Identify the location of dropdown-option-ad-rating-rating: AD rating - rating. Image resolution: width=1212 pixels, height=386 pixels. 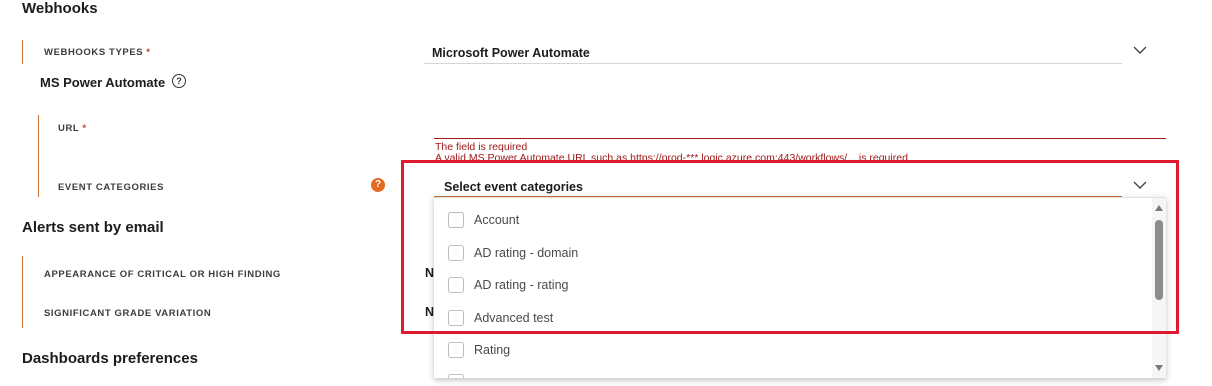
(508, 285).